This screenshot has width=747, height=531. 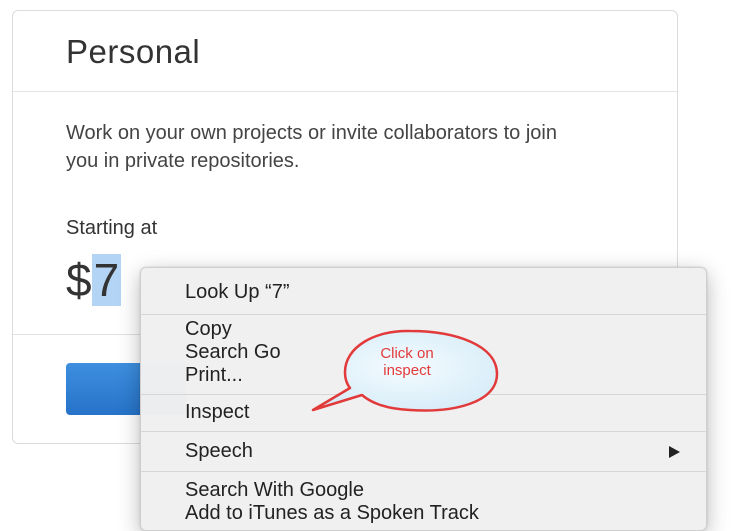 What do you see at coordinates (233, 352) in the screenshot?
I see `menu-item-search-google-truncated: Search Go` at bounding box center [233, 352].